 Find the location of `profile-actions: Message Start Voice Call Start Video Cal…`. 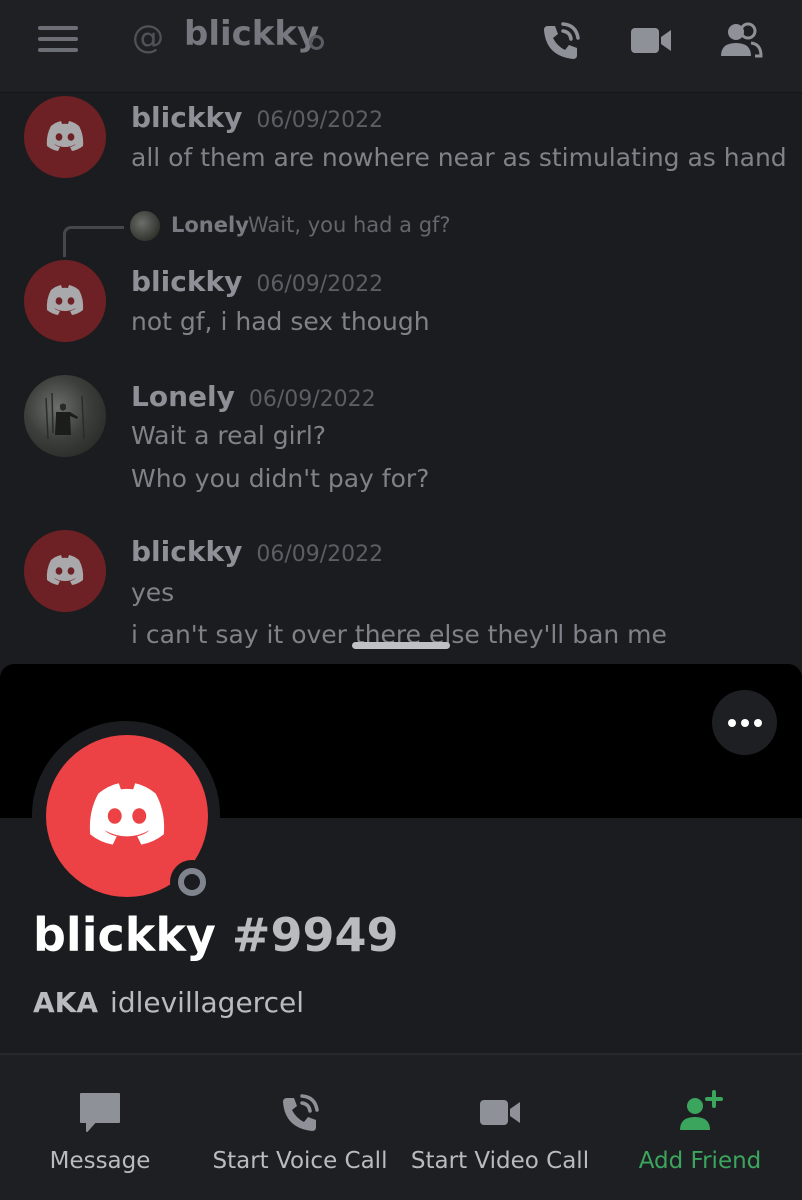

profile-actions: Message Start Voice Call Start Video Cal… is located at coordinates (401, 1127).